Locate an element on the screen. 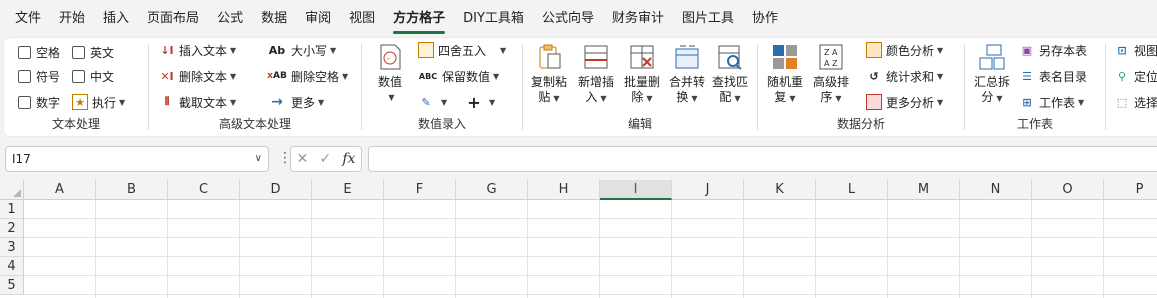 The width and height of the screenshot is (1157, 298). arrow-right-icon: → is located at coordinates (277, 102).